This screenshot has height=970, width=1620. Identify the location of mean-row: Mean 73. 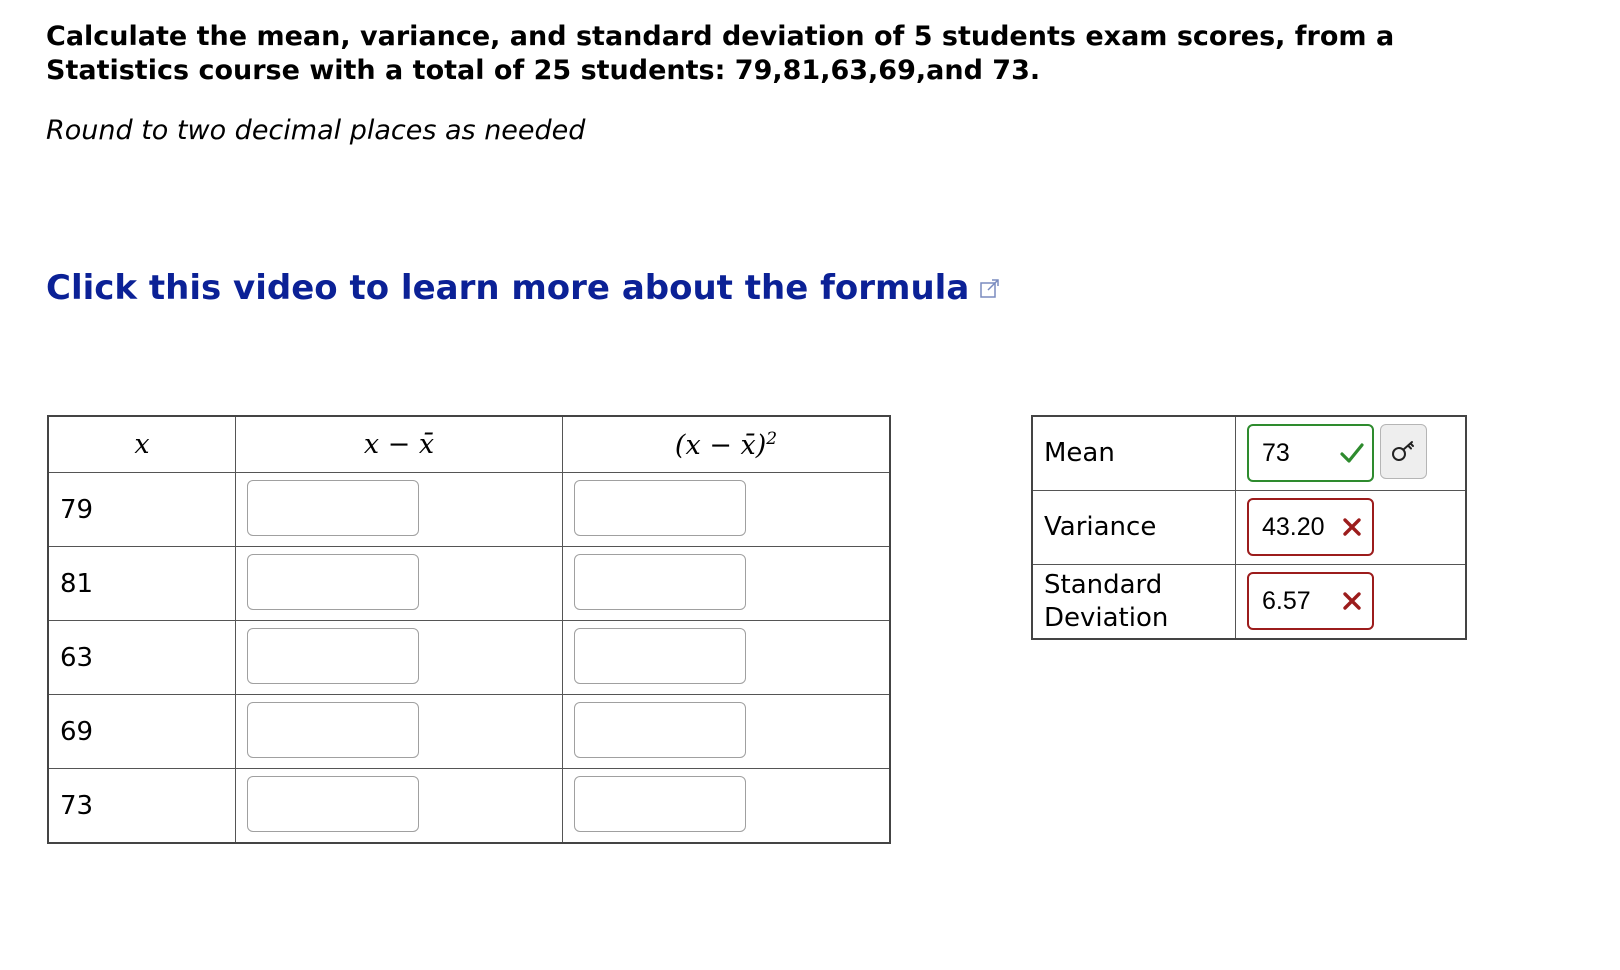
(1249, 453).